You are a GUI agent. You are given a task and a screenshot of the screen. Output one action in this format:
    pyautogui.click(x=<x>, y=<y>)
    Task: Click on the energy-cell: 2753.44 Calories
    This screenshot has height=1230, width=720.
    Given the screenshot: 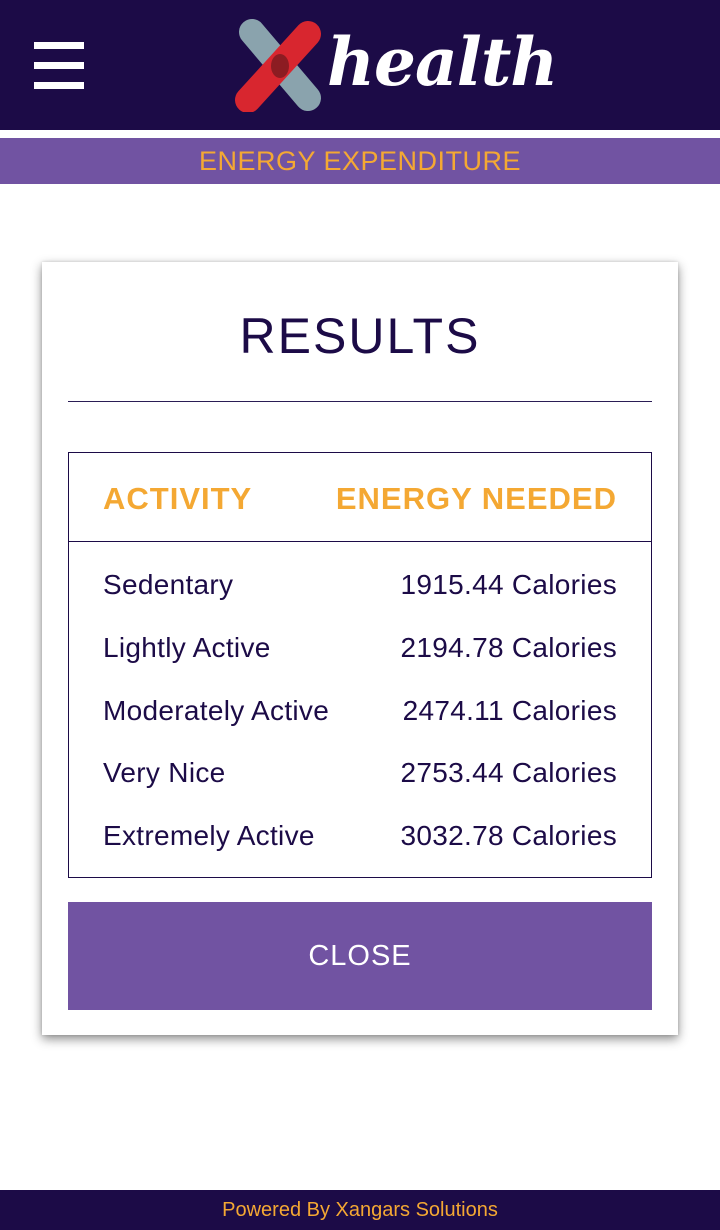 What is the action you would take?
    pyautogui.click(x=508, y=772)
    